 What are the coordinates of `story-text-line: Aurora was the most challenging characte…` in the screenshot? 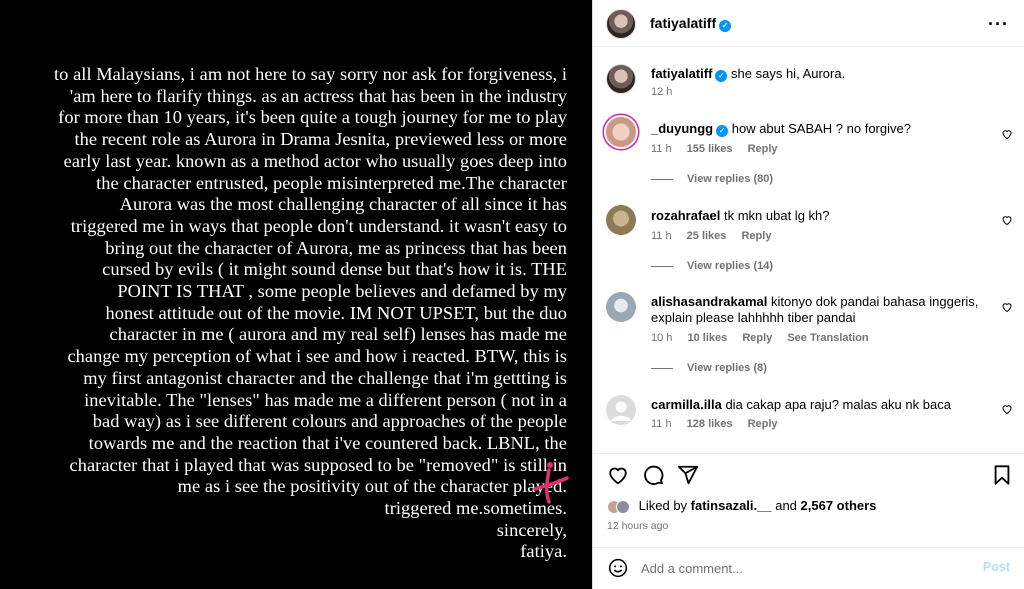 It's located at (343, 204).